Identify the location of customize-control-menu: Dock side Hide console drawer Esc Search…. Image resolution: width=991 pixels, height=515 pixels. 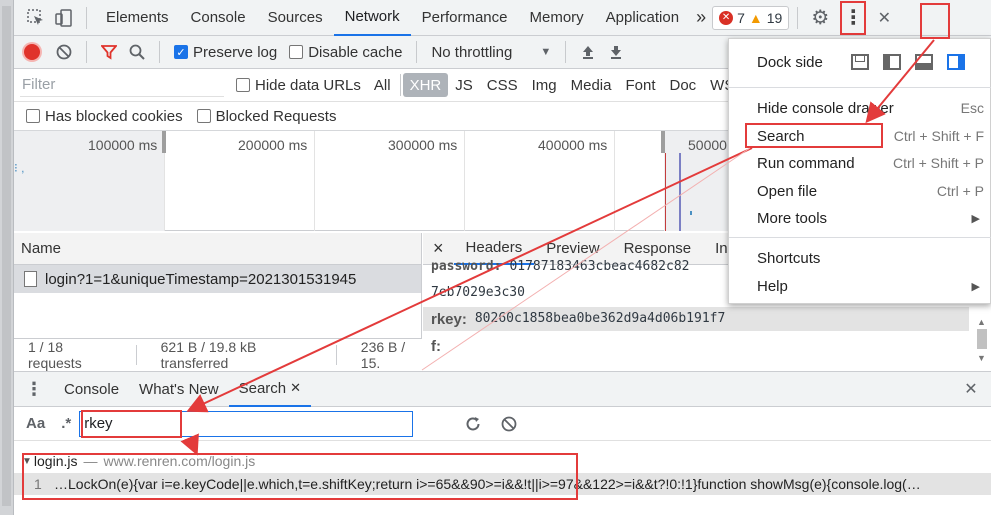
(859, 171).